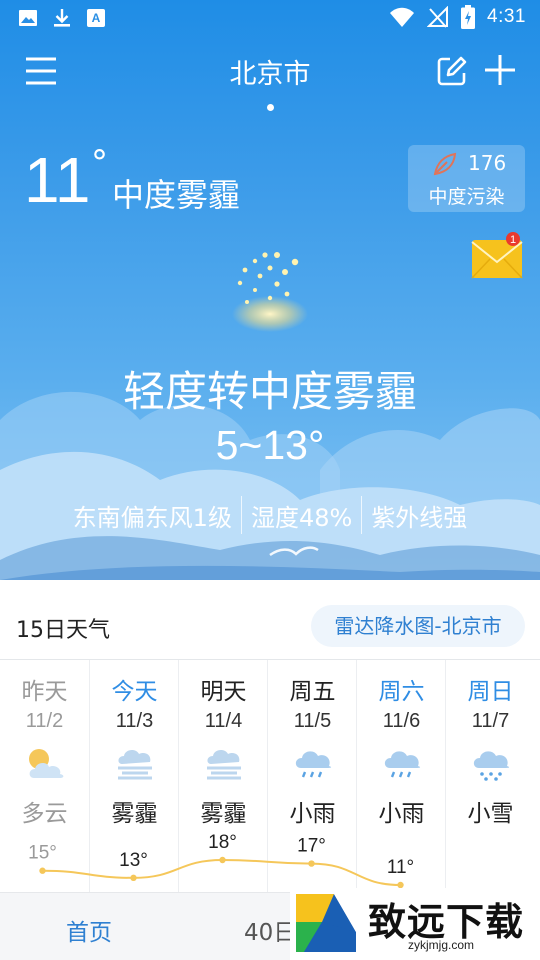 The width and height of the screenshot is (540, 960). I want to click on battery-icon, so click(468, 17).